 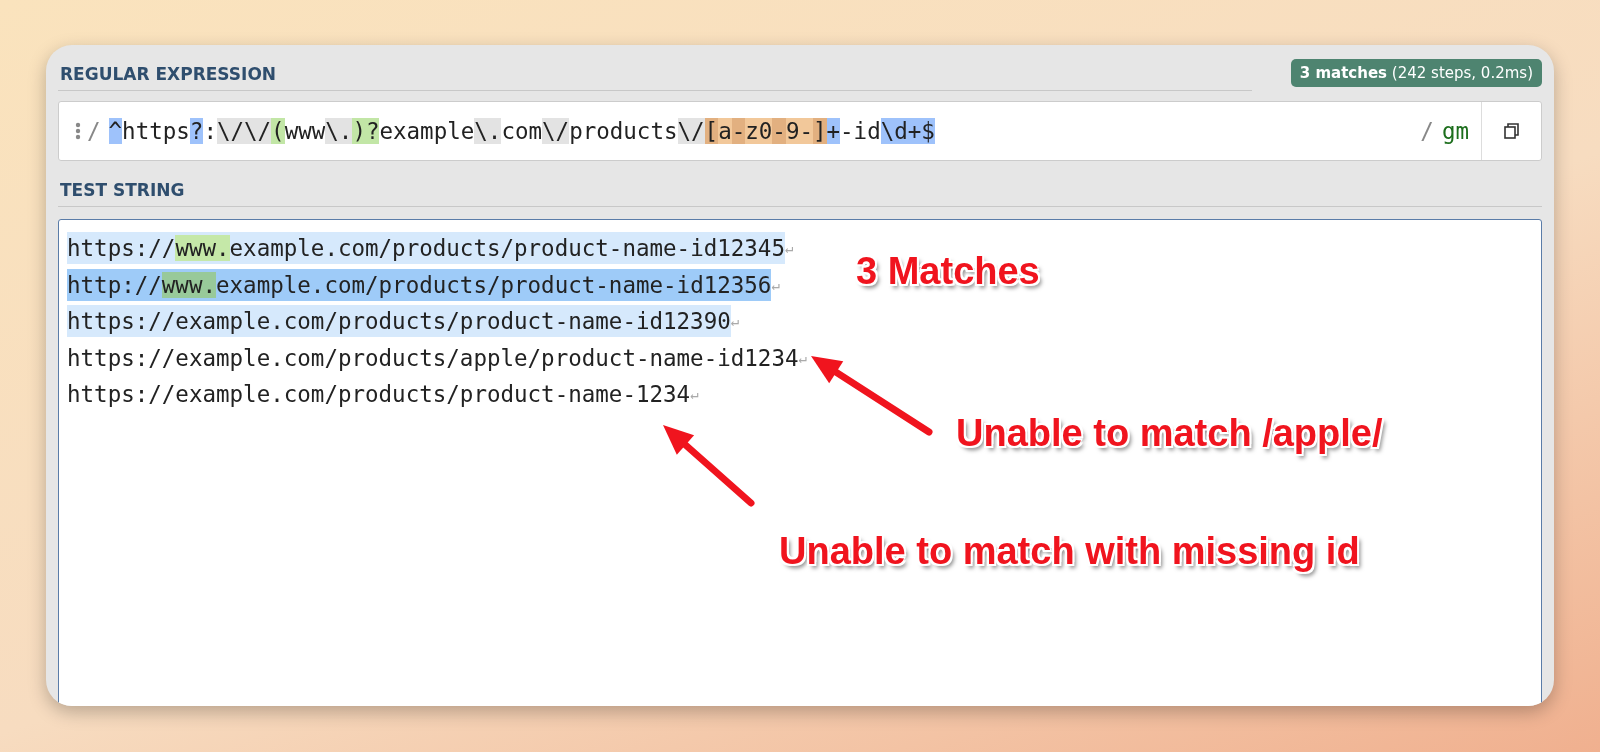 What do you see at coordinates (800, 193) in the screenshot?
I see `section-title: TEST STRING` at bounding box center [800, 193].